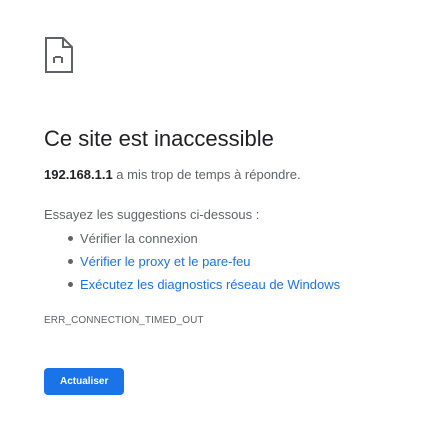  Describe the element at coordinates (246, 238) in the screenshot. I see `suggestion-check-connection: Vérifier la connexion` at that location.